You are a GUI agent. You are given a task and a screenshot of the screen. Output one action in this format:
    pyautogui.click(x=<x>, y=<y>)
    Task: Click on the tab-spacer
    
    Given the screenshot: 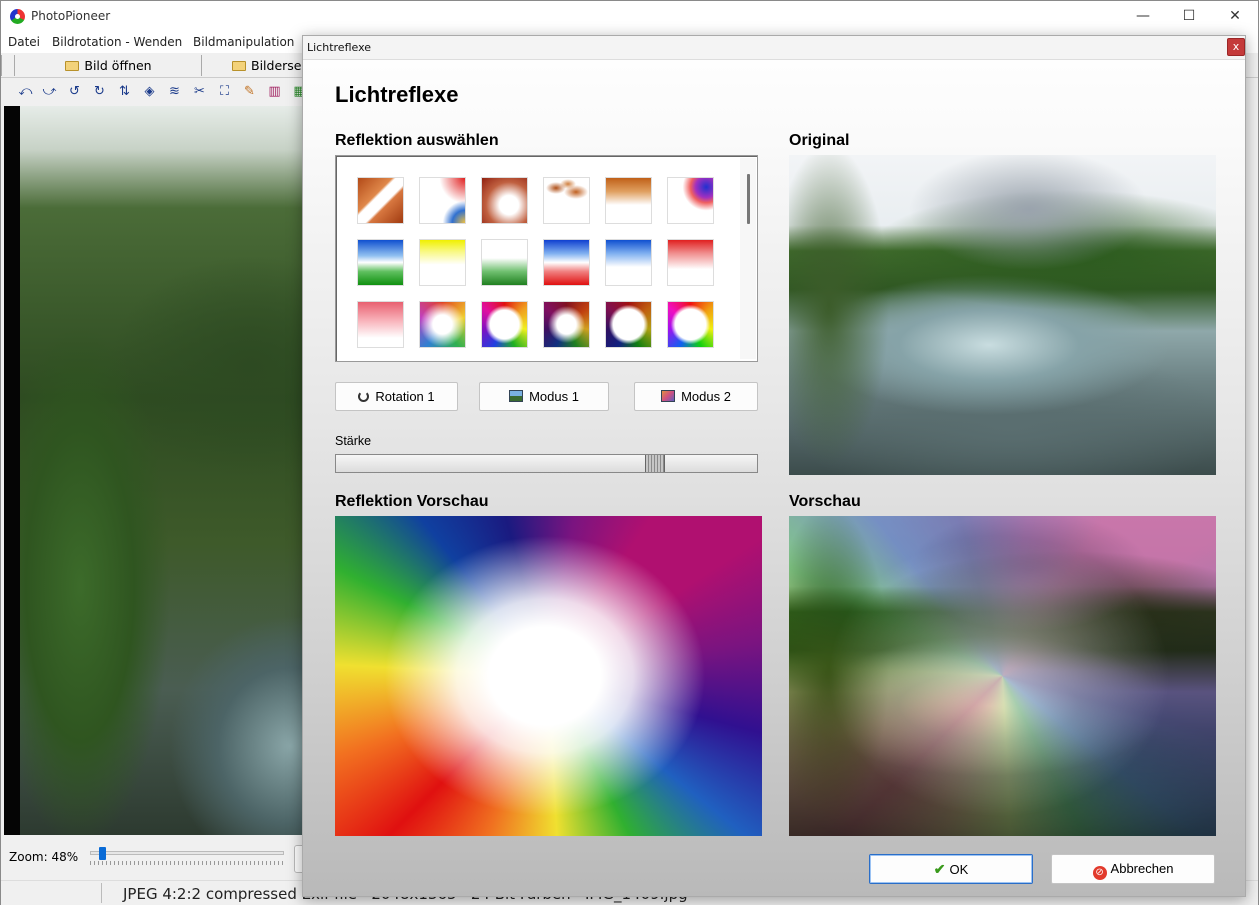 What is the action you would take?
    pyautogui.click(x=8, y=65)
    